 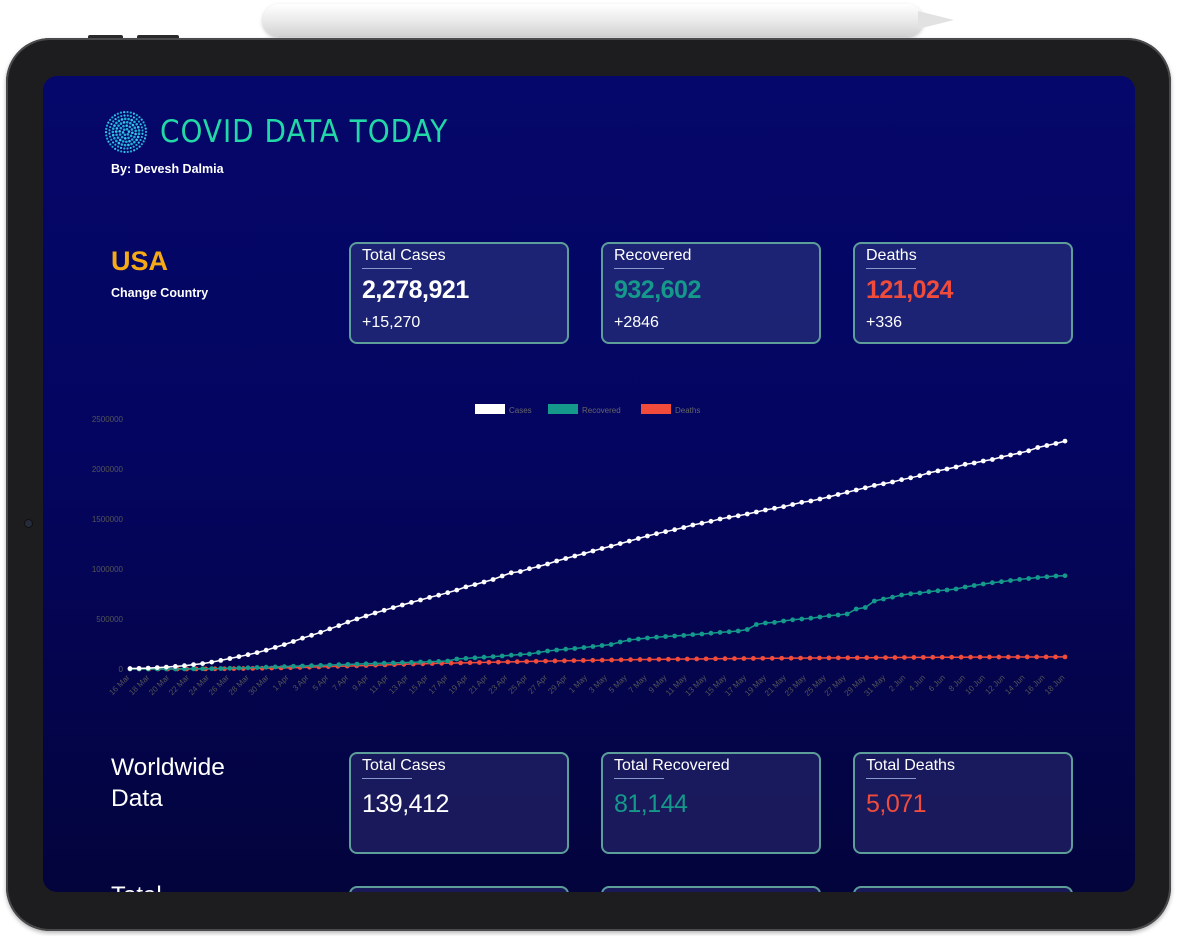 I want to click on legend-swatch-recovered, so click(x=563, y=409).